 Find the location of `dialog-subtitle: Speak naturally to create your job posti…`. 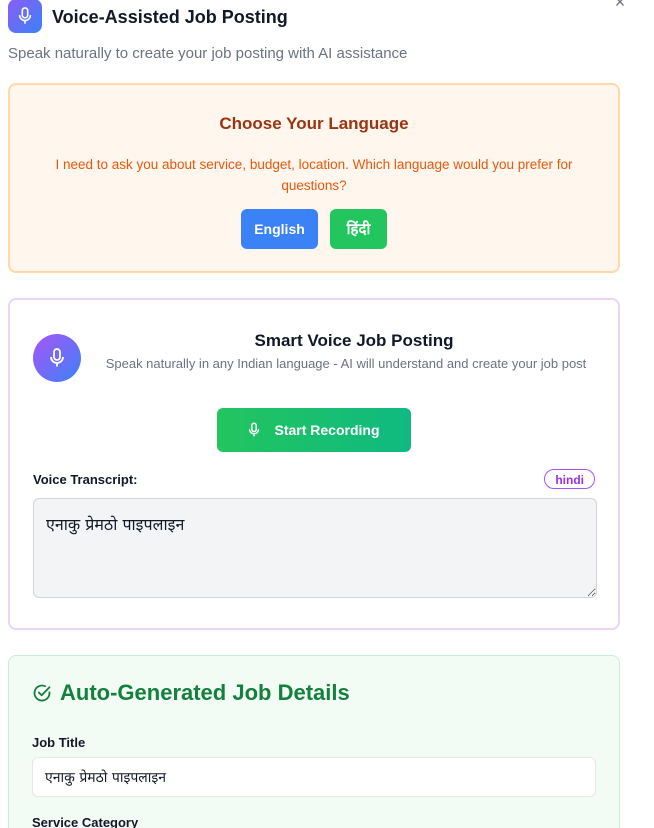

dialog-subtitle: Speak naturally to create your job posti… is located at coordinates (208, 53).